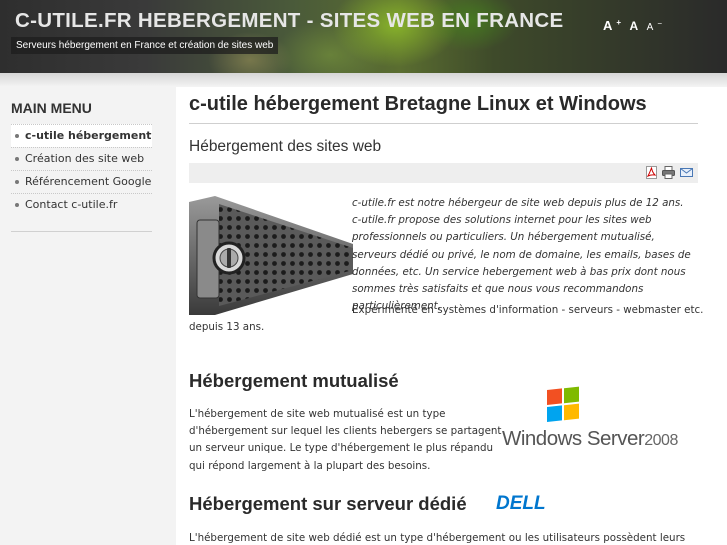 Image resolution: width=727 pixels, height=545 pixels. What do you see at coordinates (88, 181) in the screenshot?
I see `menu-item-label: Référencement Google` at bounding box center [88, 181].